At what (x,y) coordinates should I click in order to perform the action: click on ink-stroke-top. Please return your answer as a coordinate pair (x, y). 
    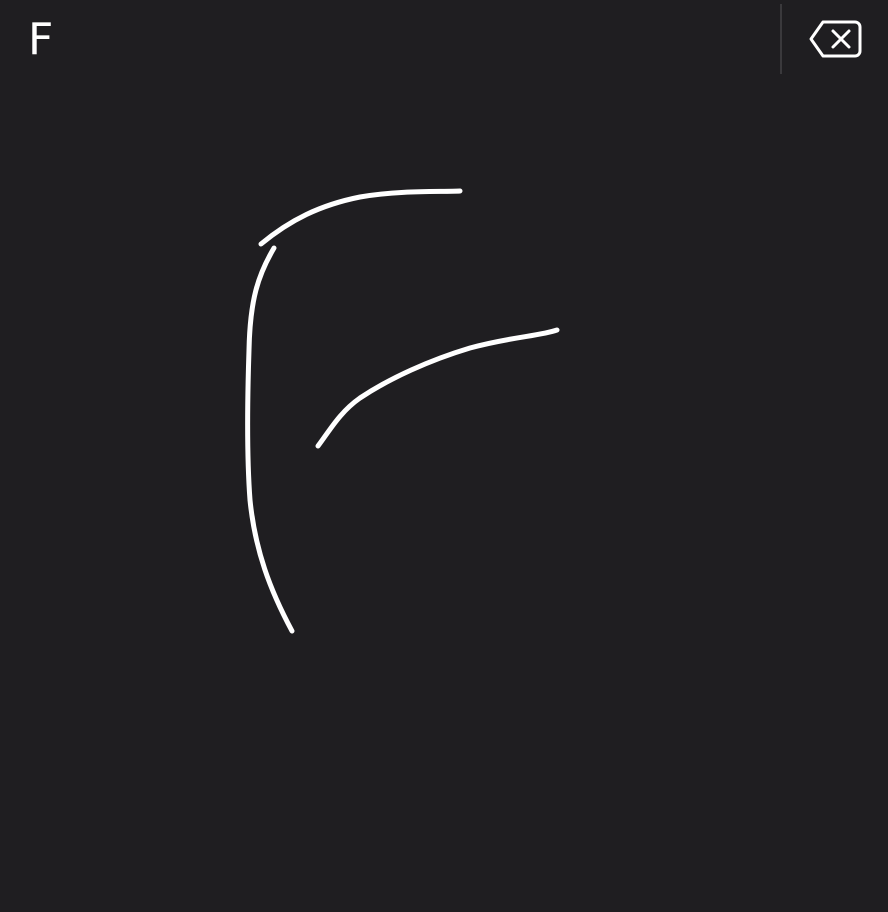
    Looking at the image, I should click on (360, 217).